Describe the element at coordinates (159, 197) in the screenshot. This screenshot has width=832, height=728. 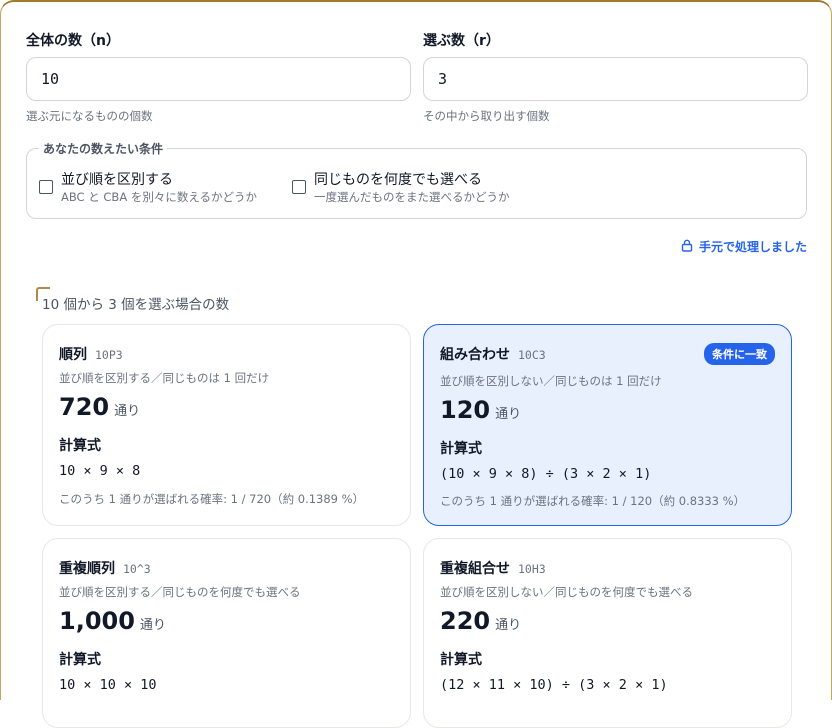
I see `order-hint: ABC と CBA を別々に数えるかどうか` at that location.